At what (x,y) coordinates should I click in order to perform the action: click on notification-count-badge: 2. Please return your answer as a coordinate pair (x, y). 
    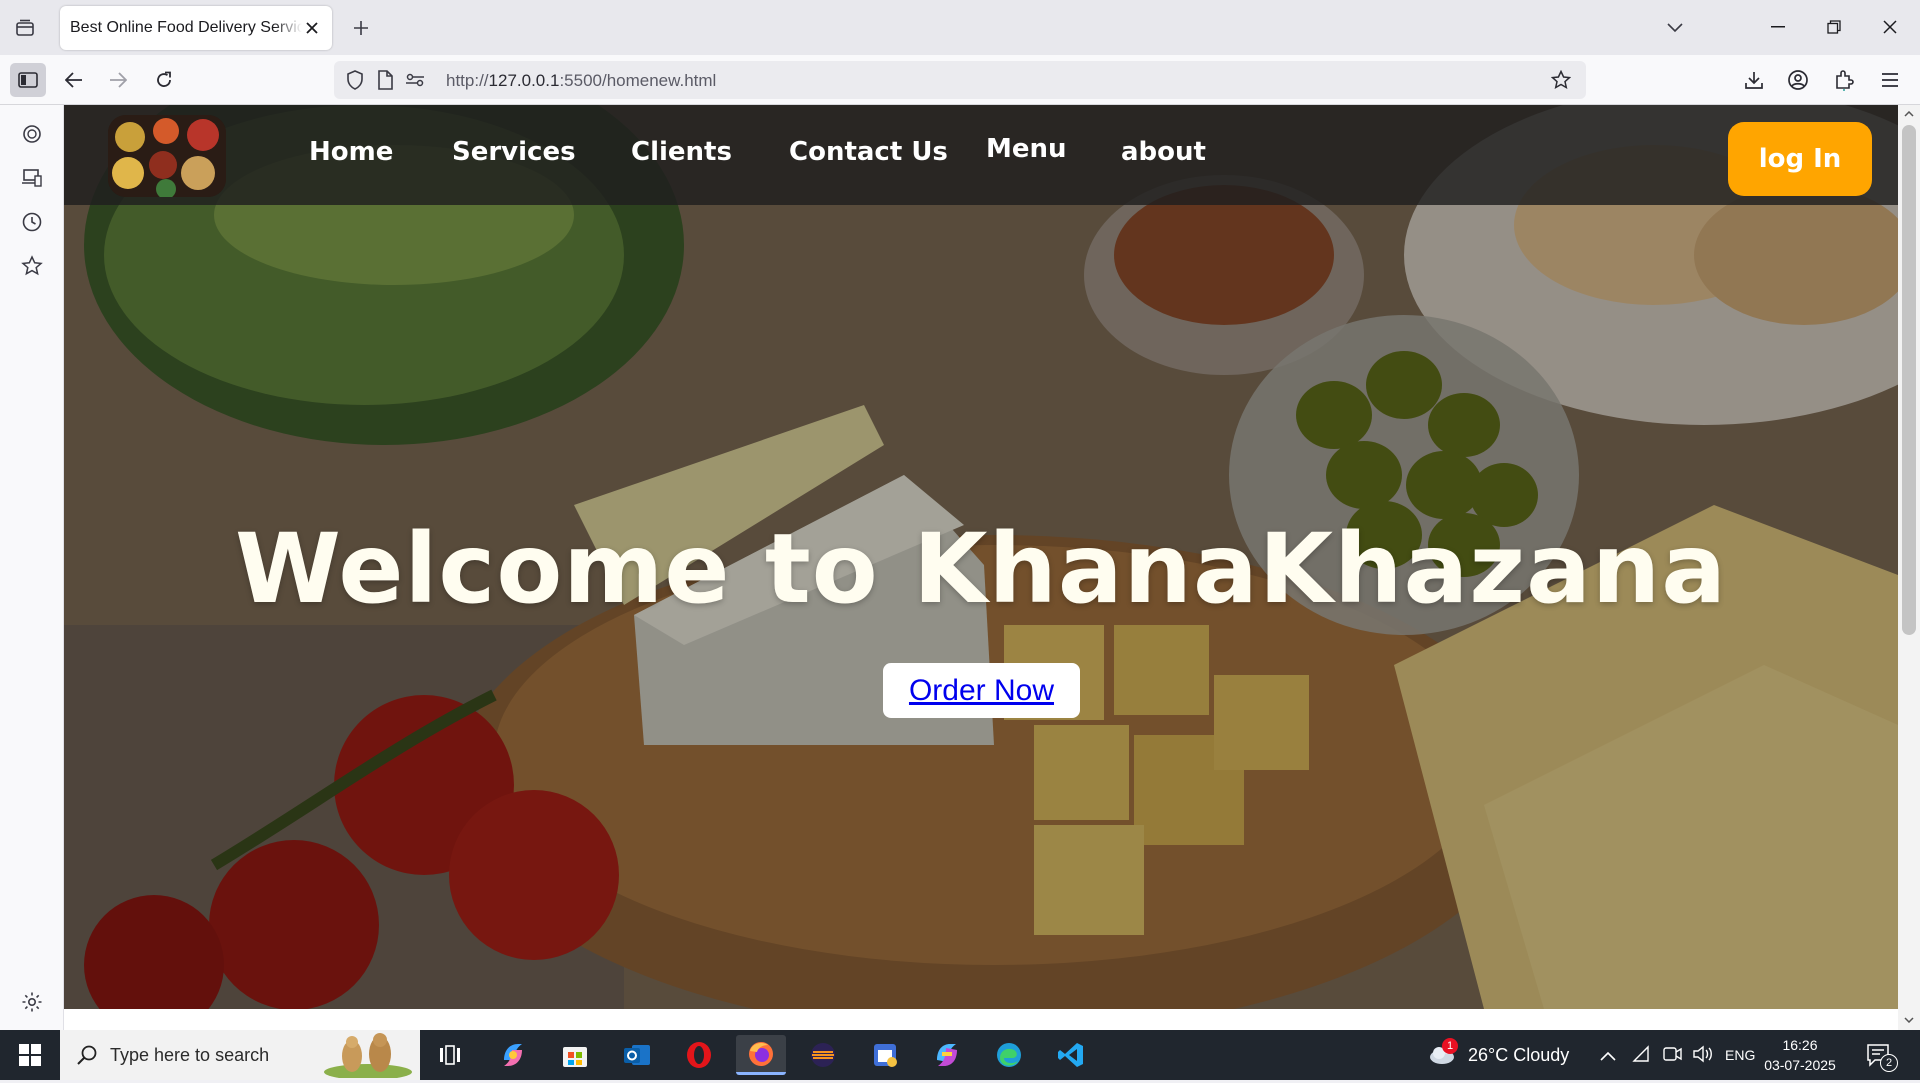
    Looking at the image, I should click on (1889, 1063).